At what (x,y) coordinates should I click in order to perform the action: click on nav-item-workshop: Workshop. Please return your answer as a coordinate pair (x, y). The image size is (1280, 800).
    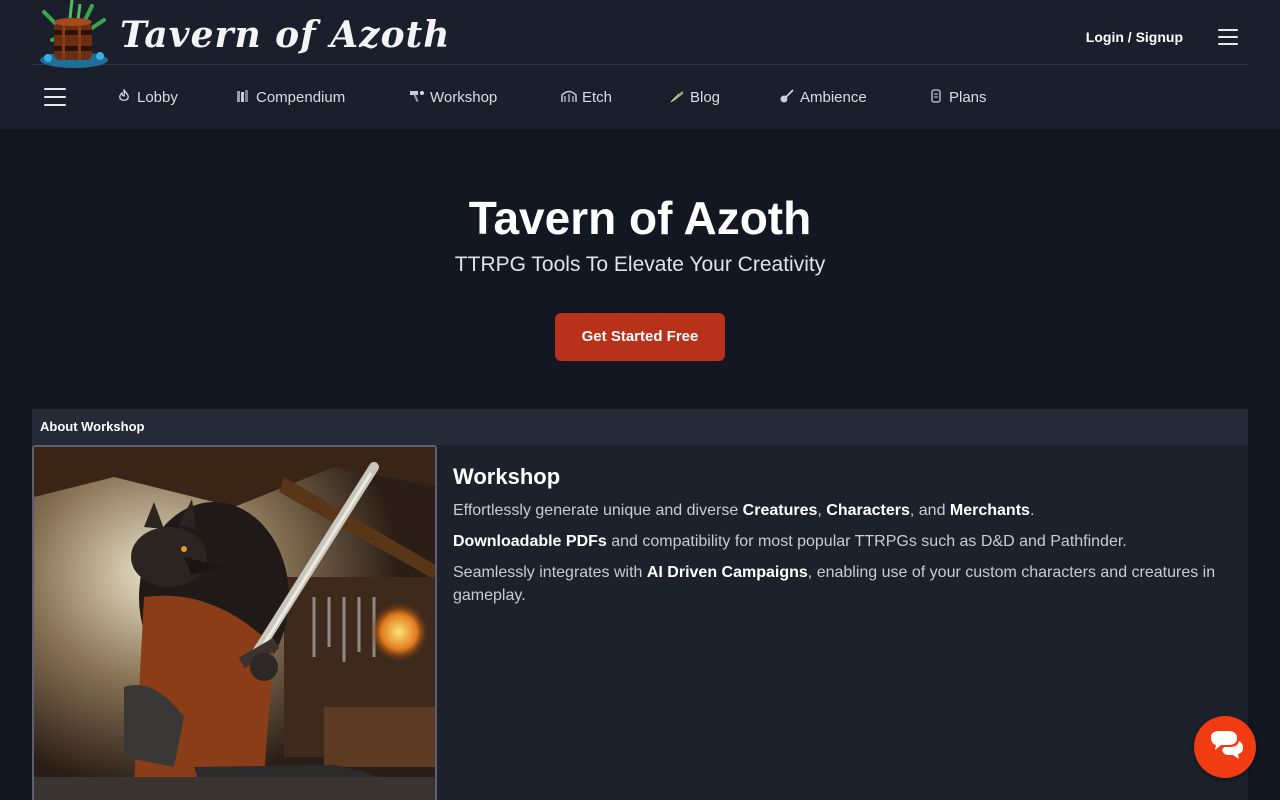
    Looking at the image, I should click on (453, 97).